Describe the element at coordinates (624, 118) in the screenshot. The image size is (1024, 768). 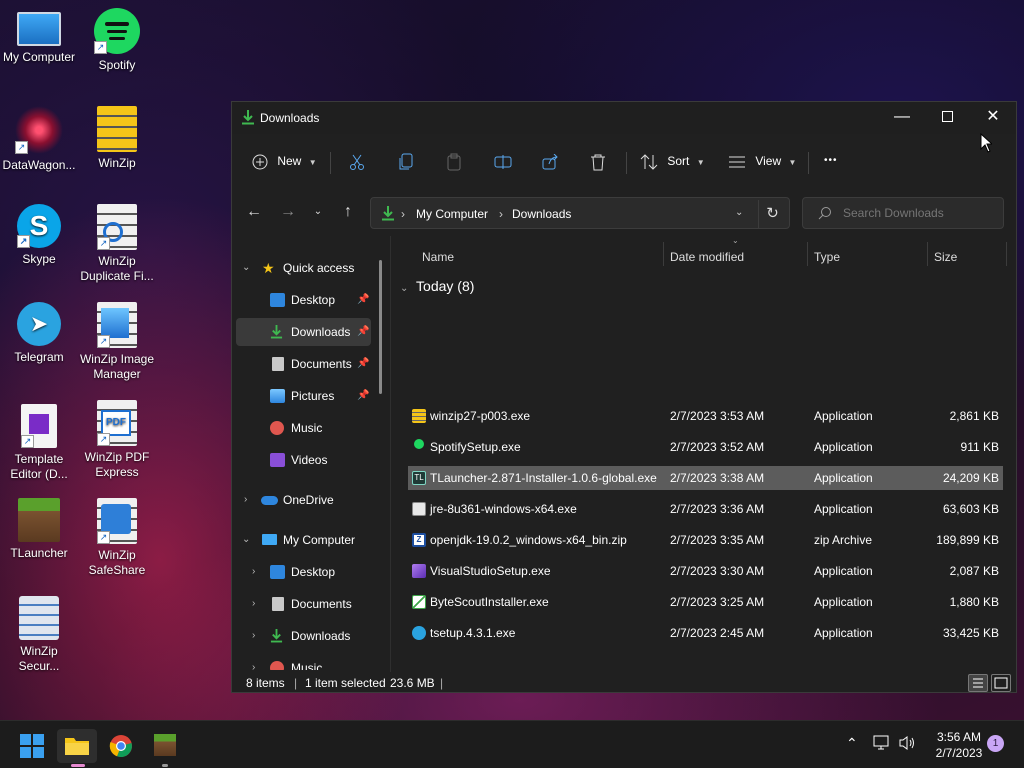
I see `title-bar: Downloads — ✕` at that location.